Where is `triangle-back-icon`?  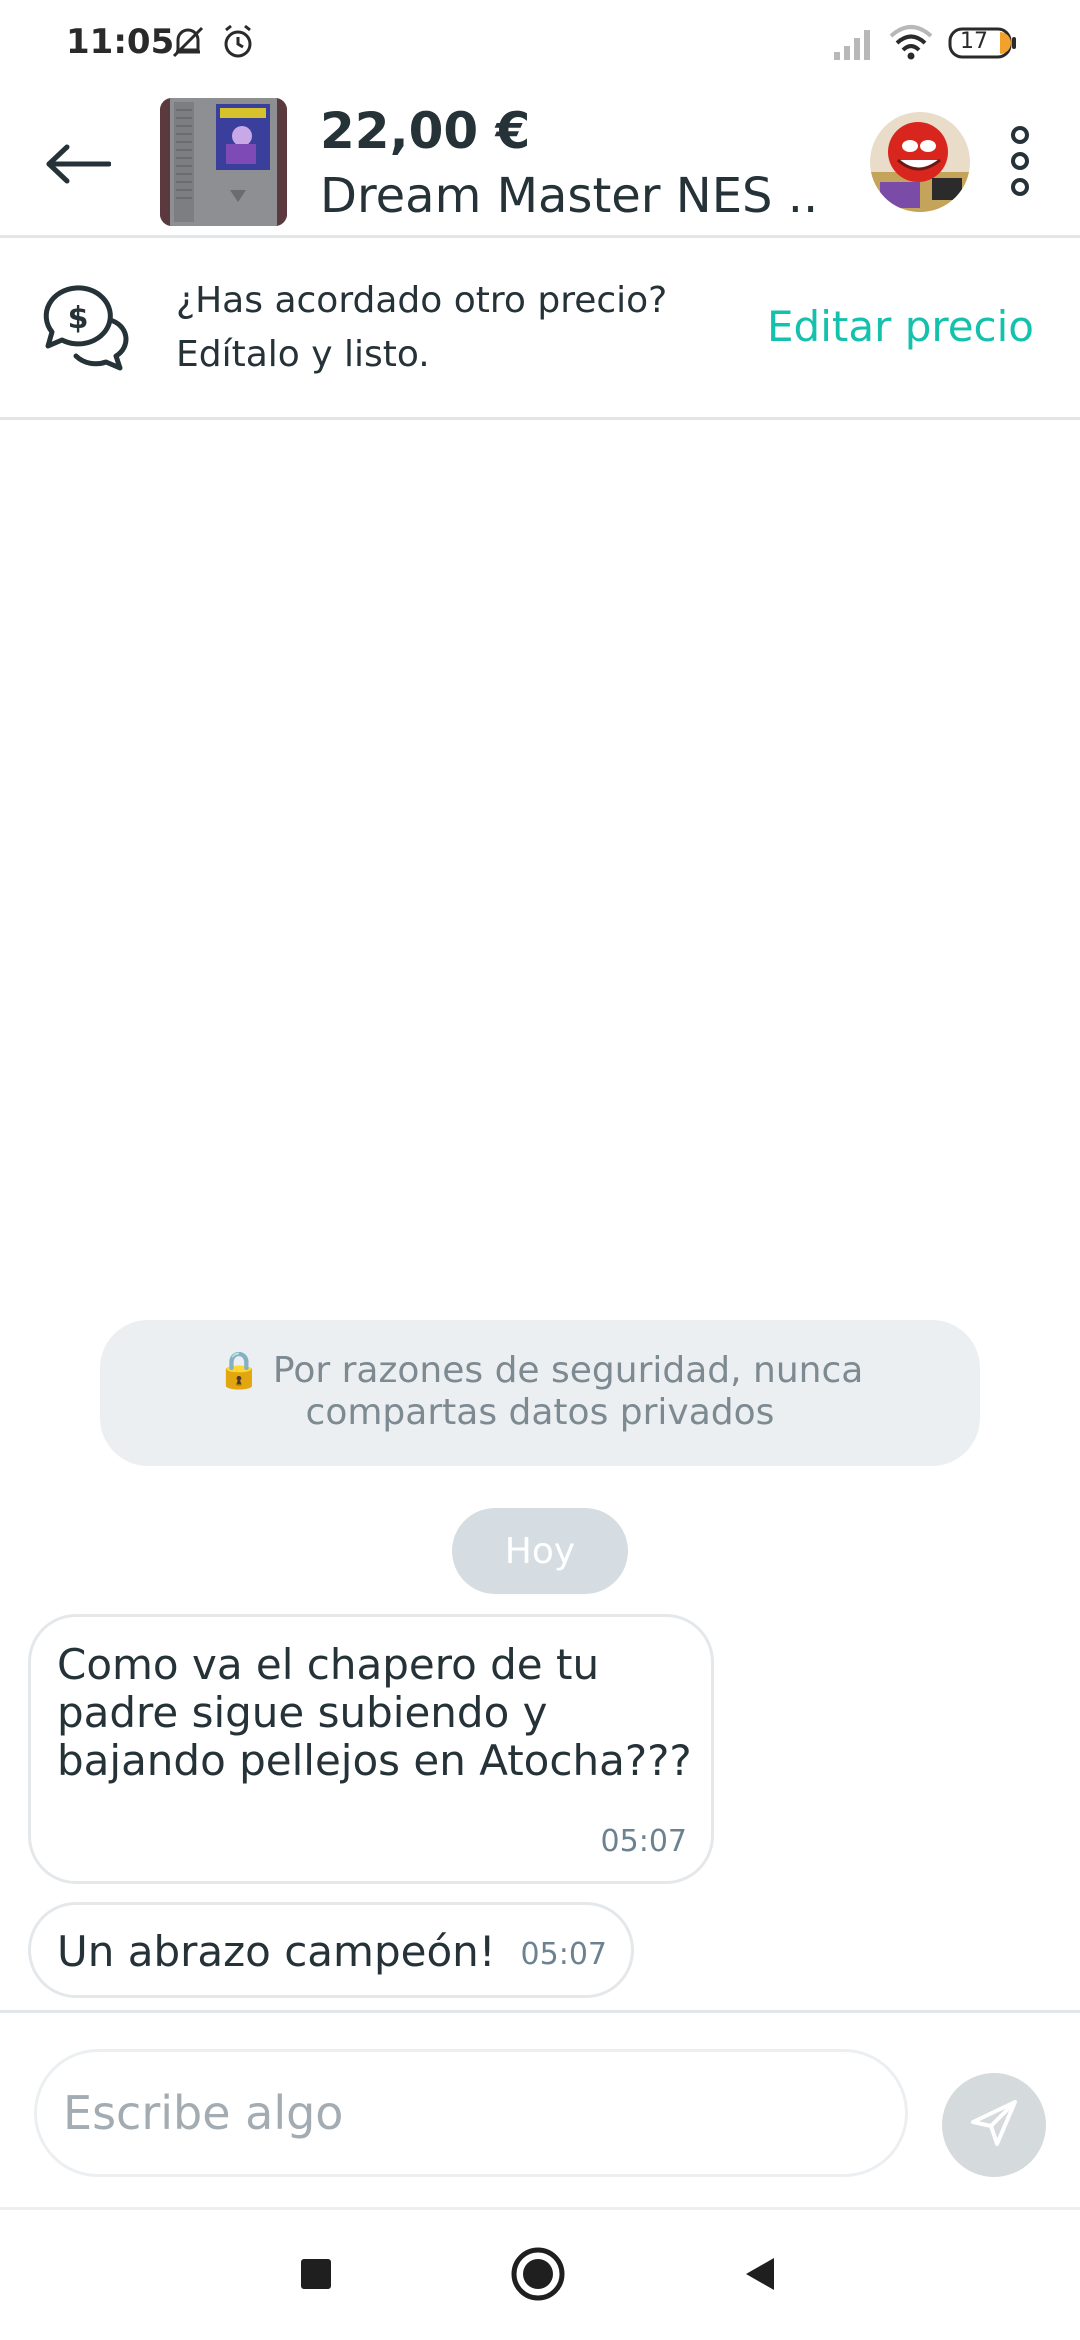
triangle-back-icon is located at coordinates (760, 2276).